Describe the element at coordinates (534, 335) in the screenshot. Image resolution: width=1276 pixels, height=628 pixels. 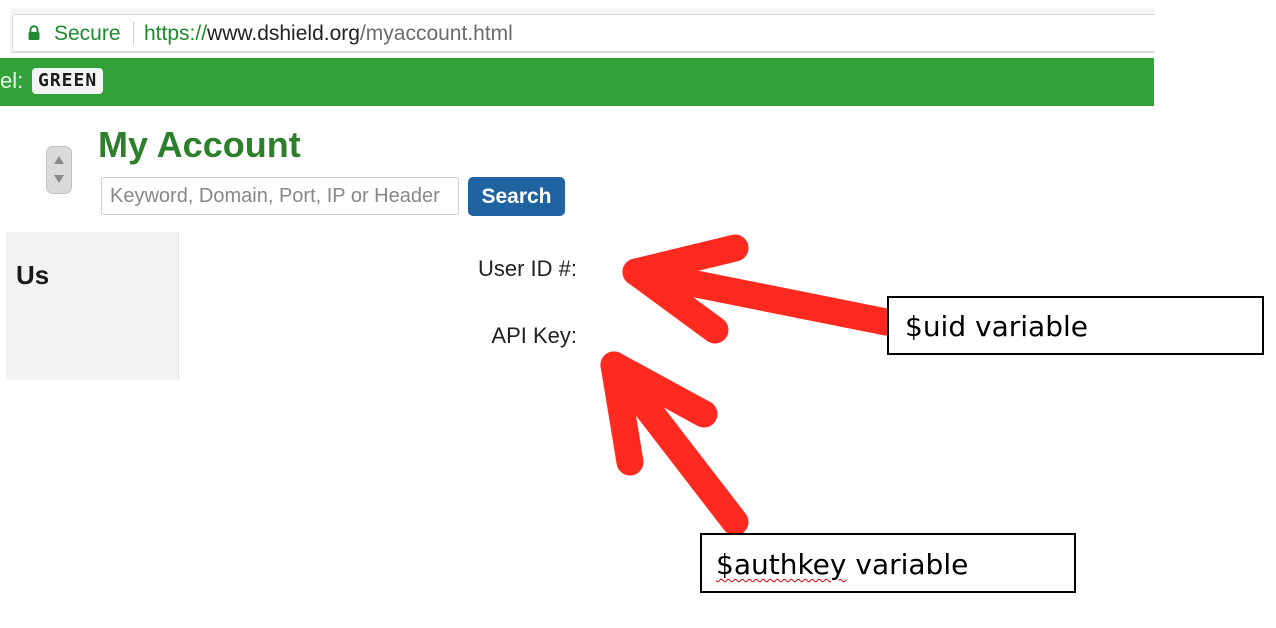
I see `api-key-label: API Key:` at that location.